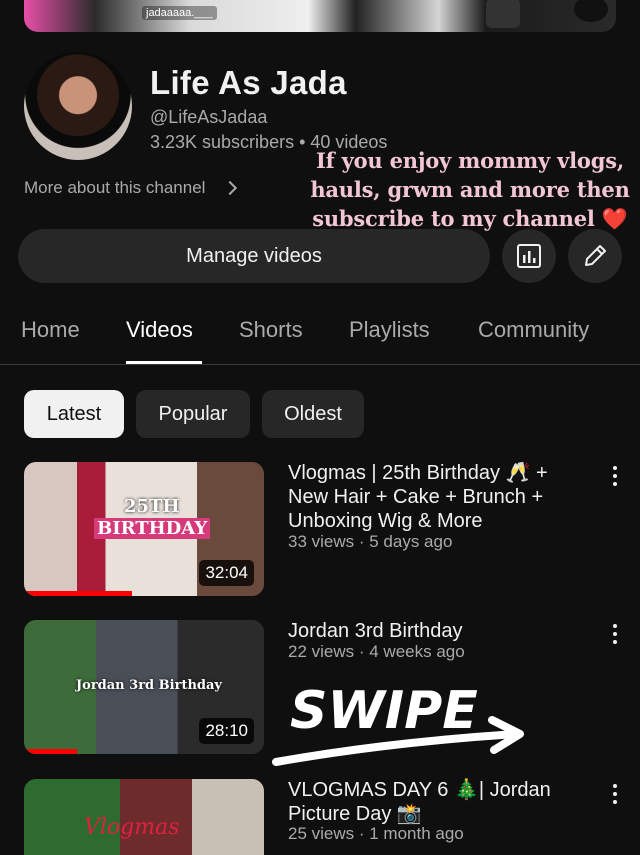 This screenshot has width=640, height=855. Describe the element at coordinates (453, 218) in the screenshot. I see `promo-line-3: subscribe to my channel` at that location.